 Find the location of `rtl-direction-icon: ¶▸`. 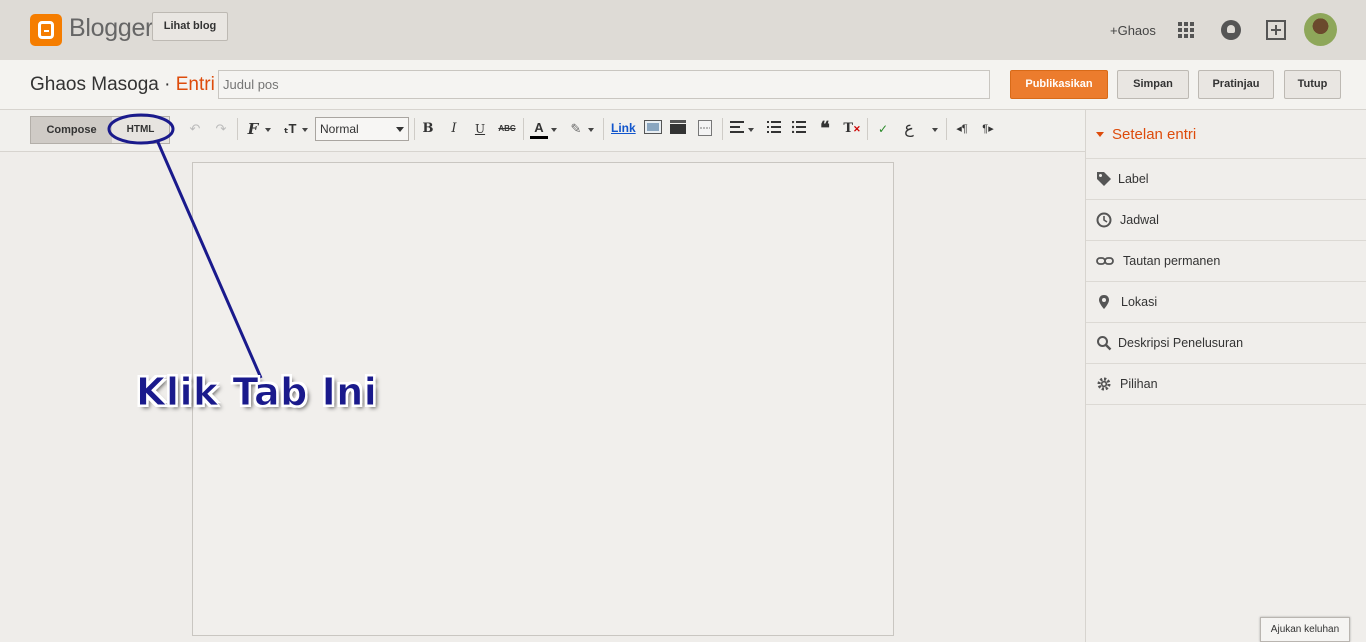

rtl-direction-icon: ¶▸ is located at coordinates (988, 129).